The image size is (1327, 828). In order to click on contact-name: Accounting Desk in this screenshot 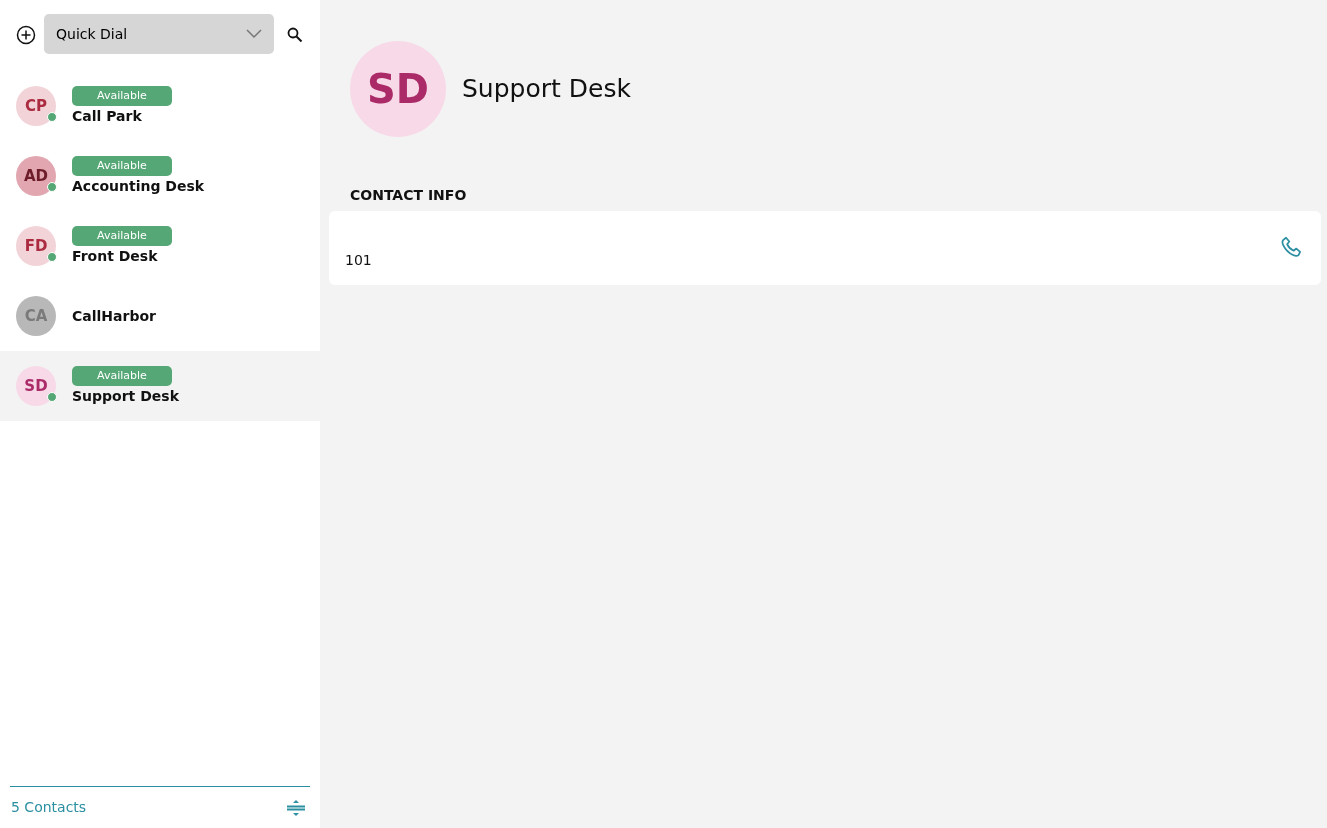, I will do `click(138, 186)`.